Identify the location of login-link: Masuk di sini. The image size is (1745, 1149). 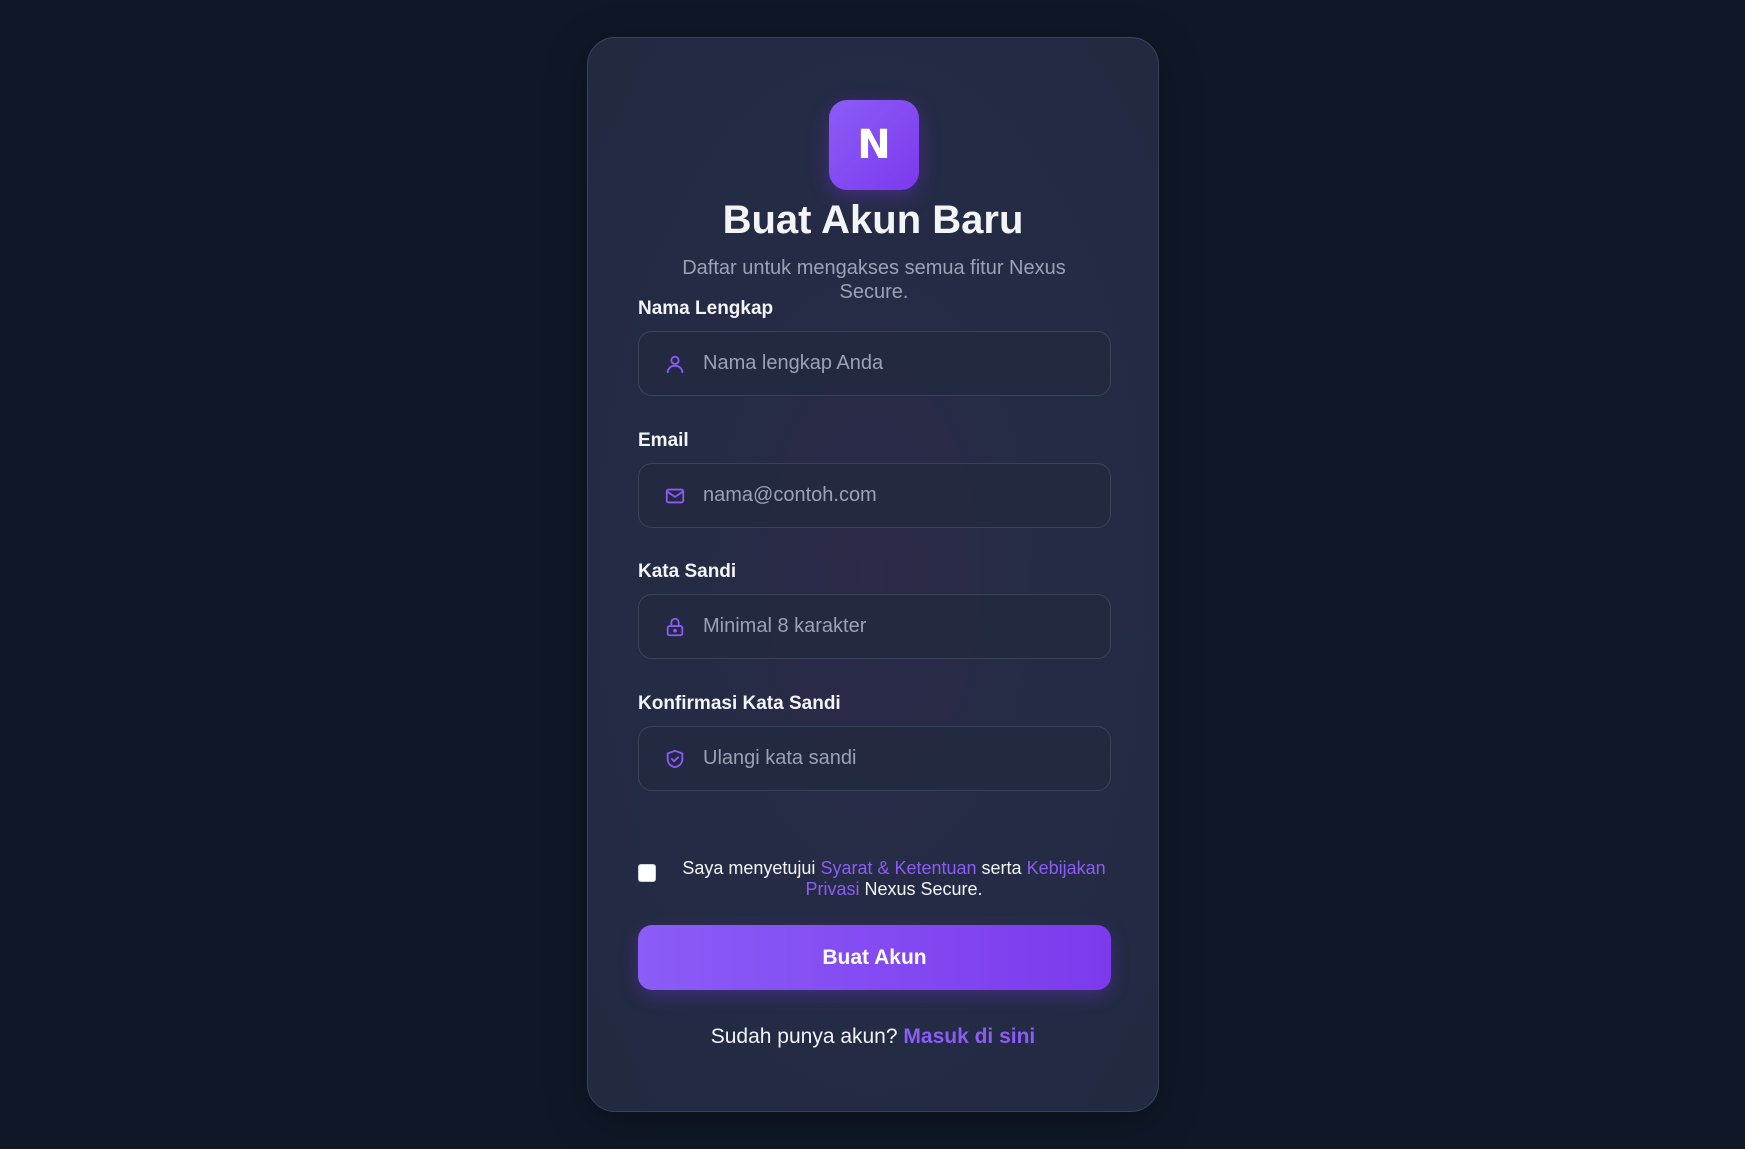
(969, 1036).